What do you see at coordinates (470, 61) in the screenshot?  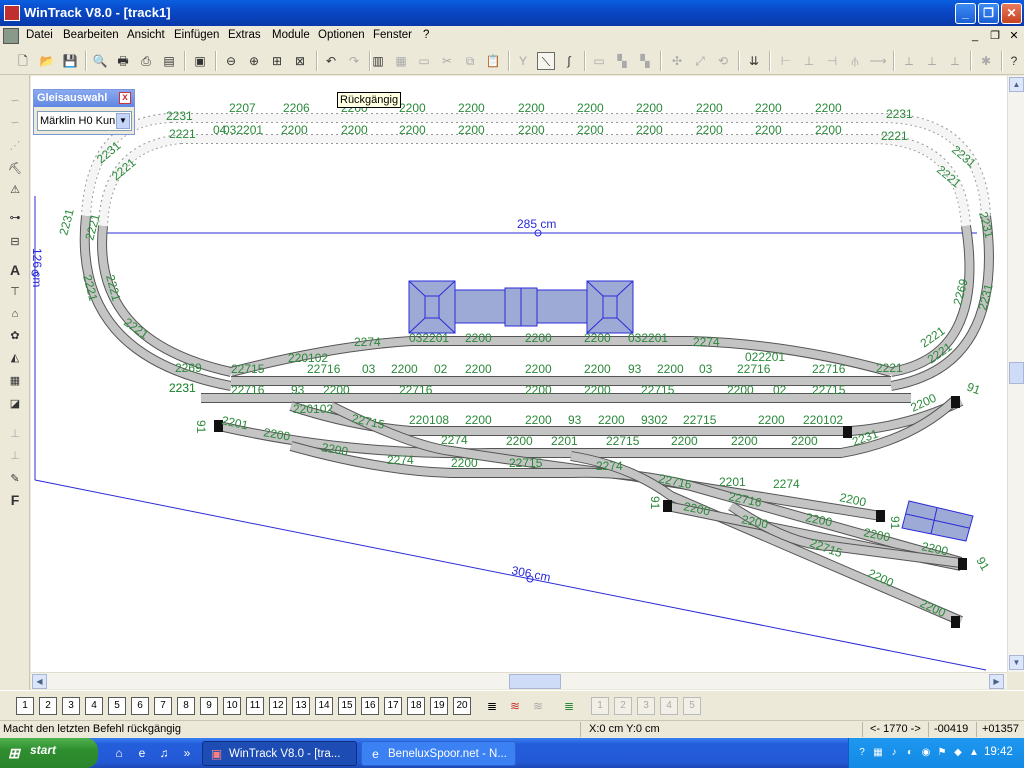 I see `copy-icon: ⧉` at bounding box center [470, 61].